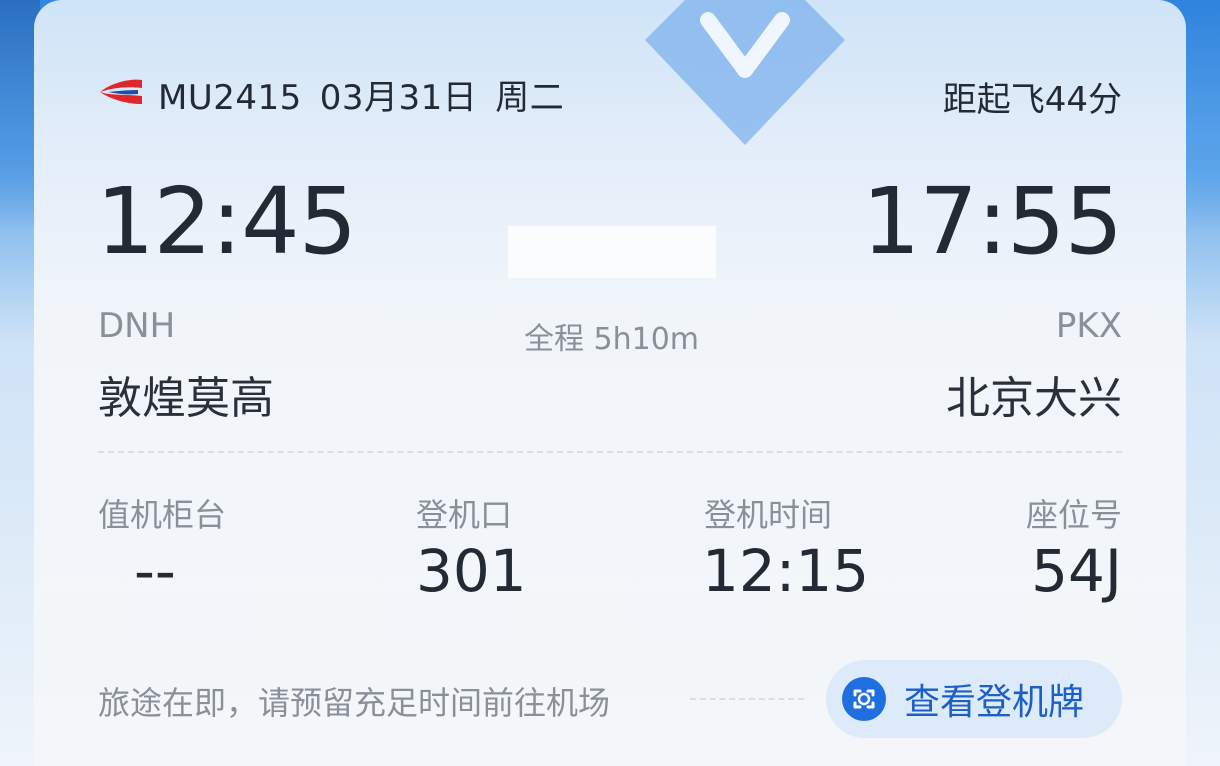 Image resolution: width=1220 pixels, height=766 pixels. I want to click on flight-duration: 全程 5h10m, so click(612, 339).